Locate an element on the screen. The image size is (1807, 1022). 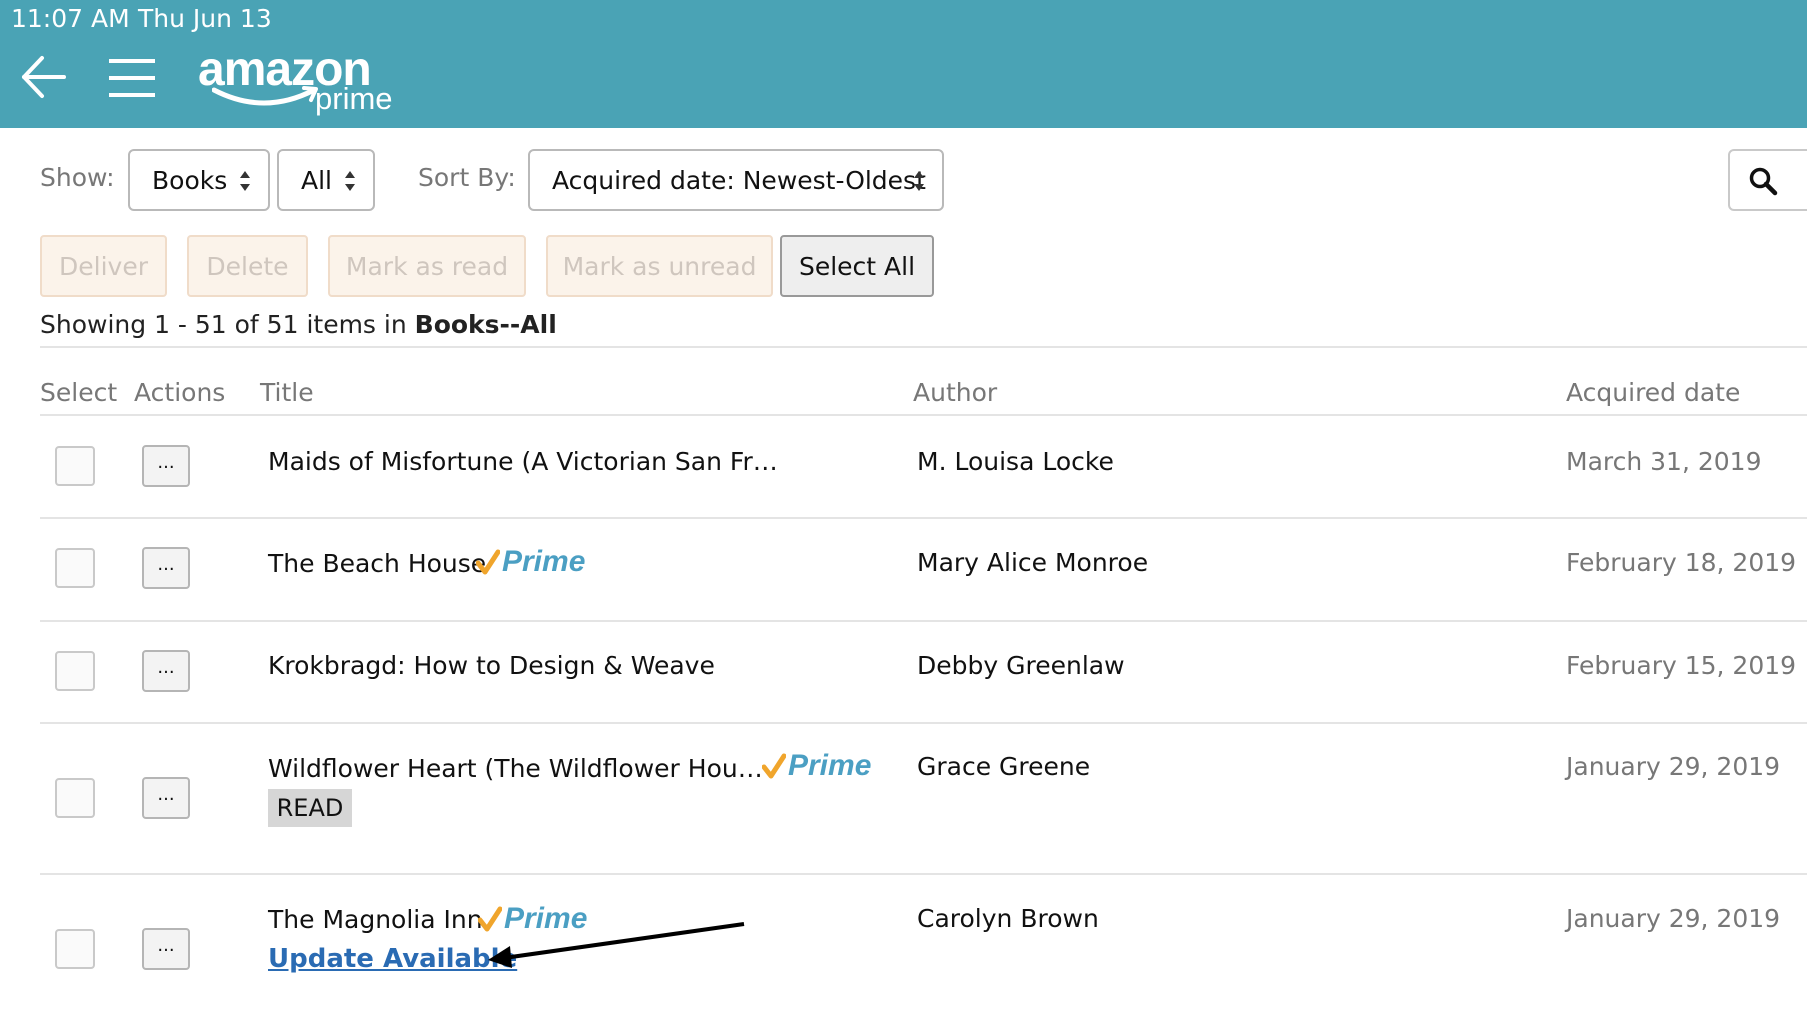
show-type-select: Books is located at coordinates (199, 180).